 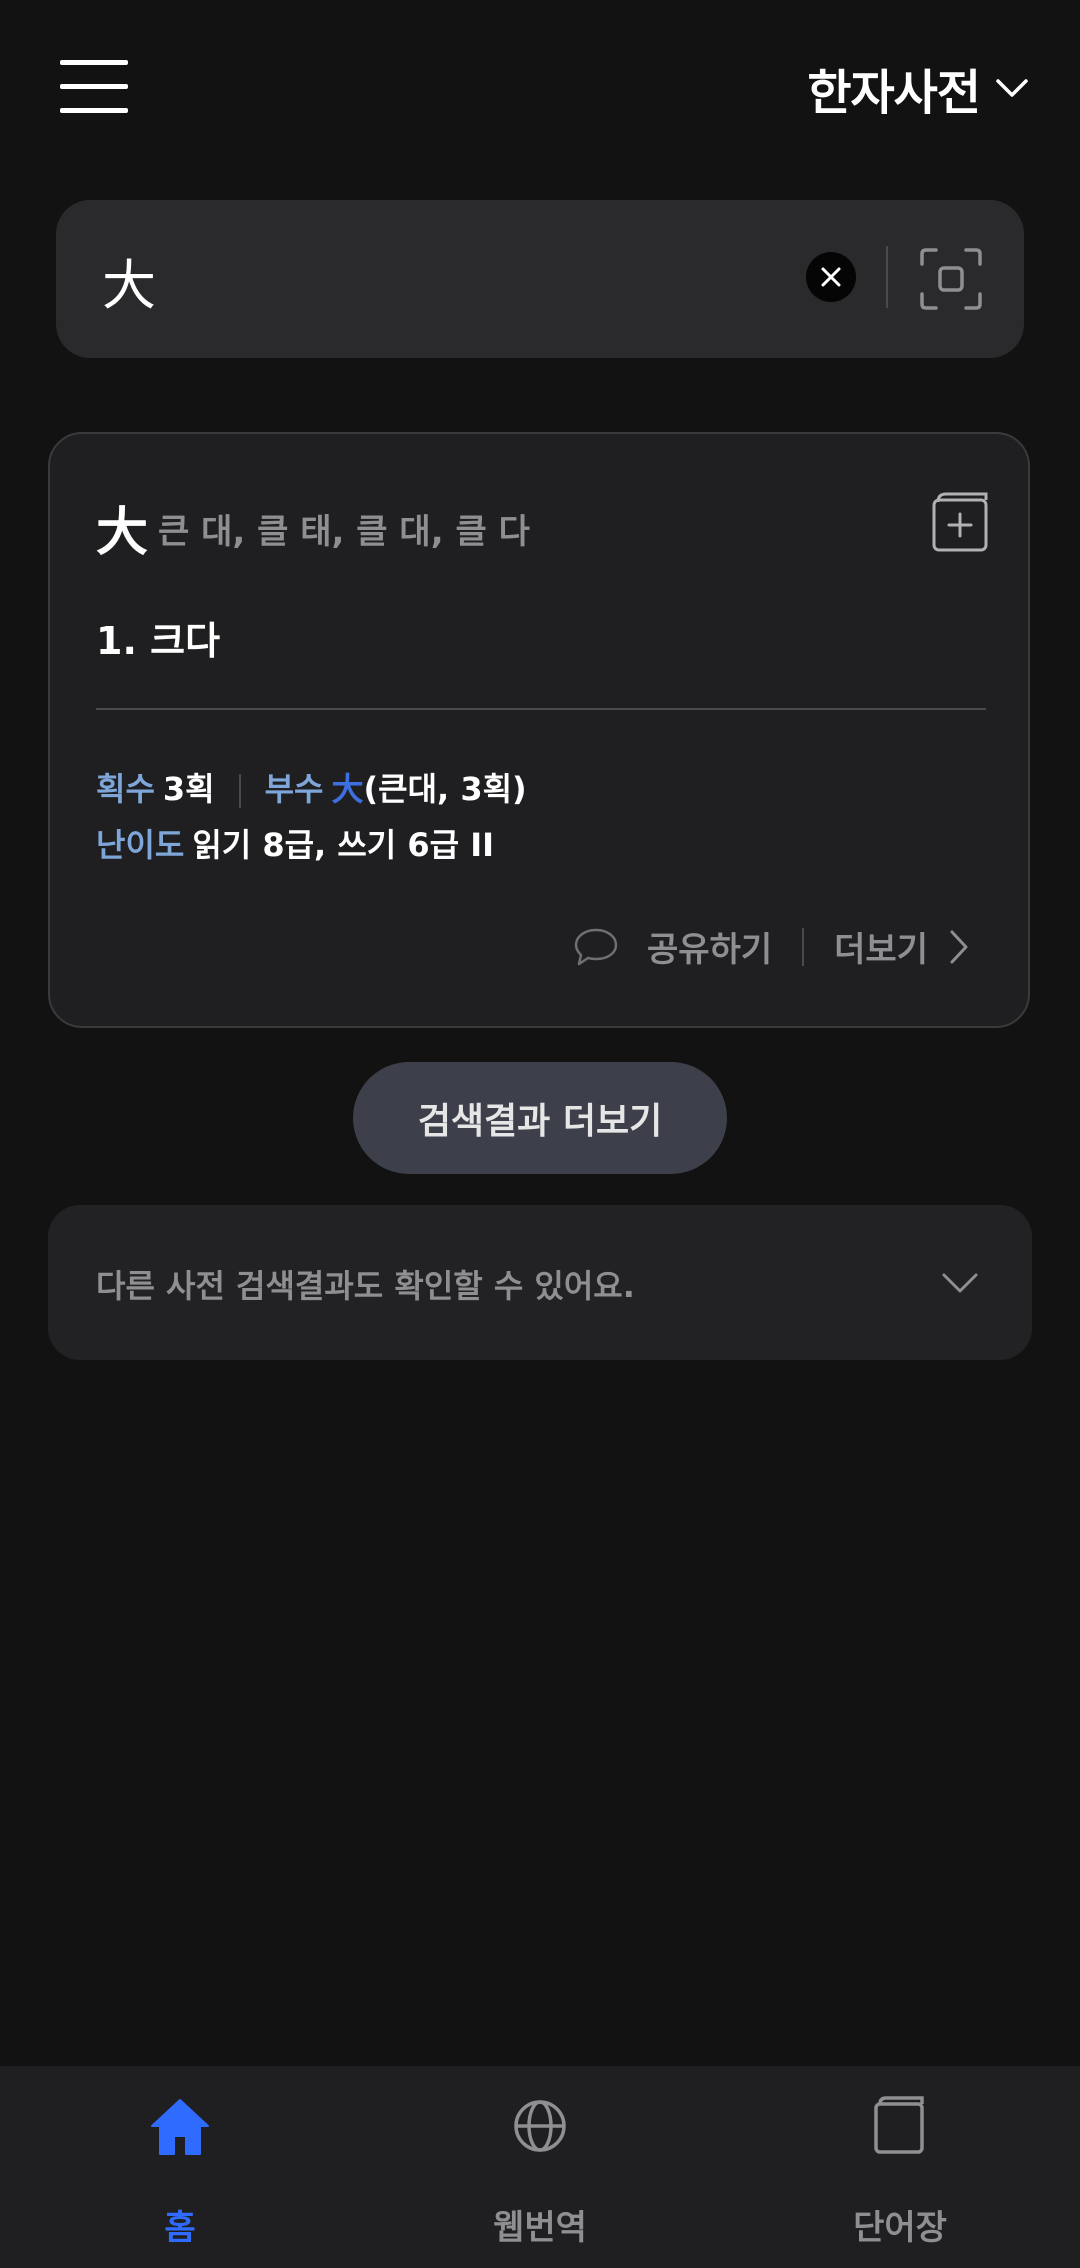 I want to click on nav-label-wordbook: 단어장, so click(x=900, y=2228).